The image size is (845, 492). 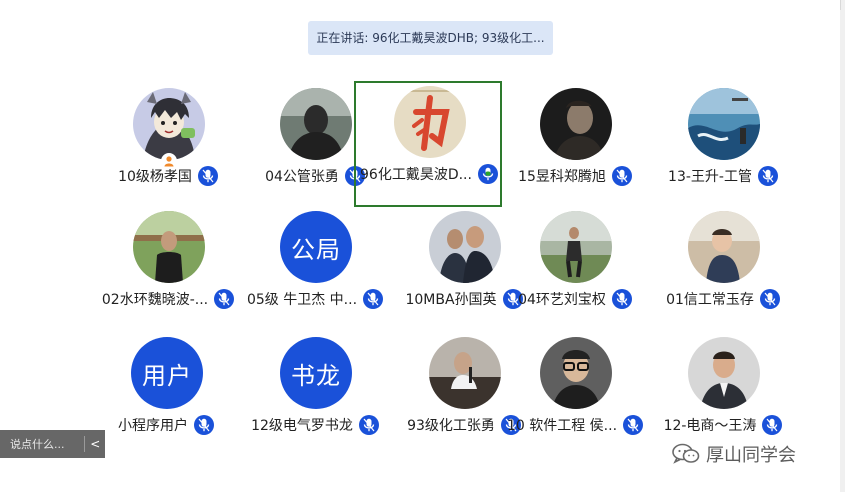 I want to click on participant-name-row: 12级电气罗书龙, so click(x=315, y=425).